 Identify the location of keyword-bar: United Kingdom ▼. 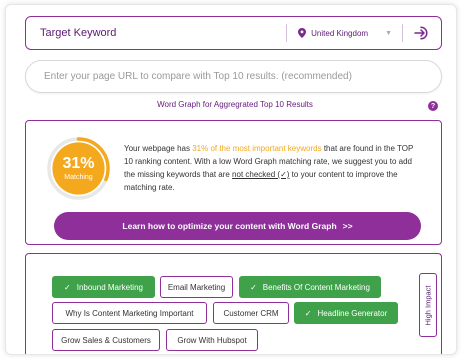
(233, 33).